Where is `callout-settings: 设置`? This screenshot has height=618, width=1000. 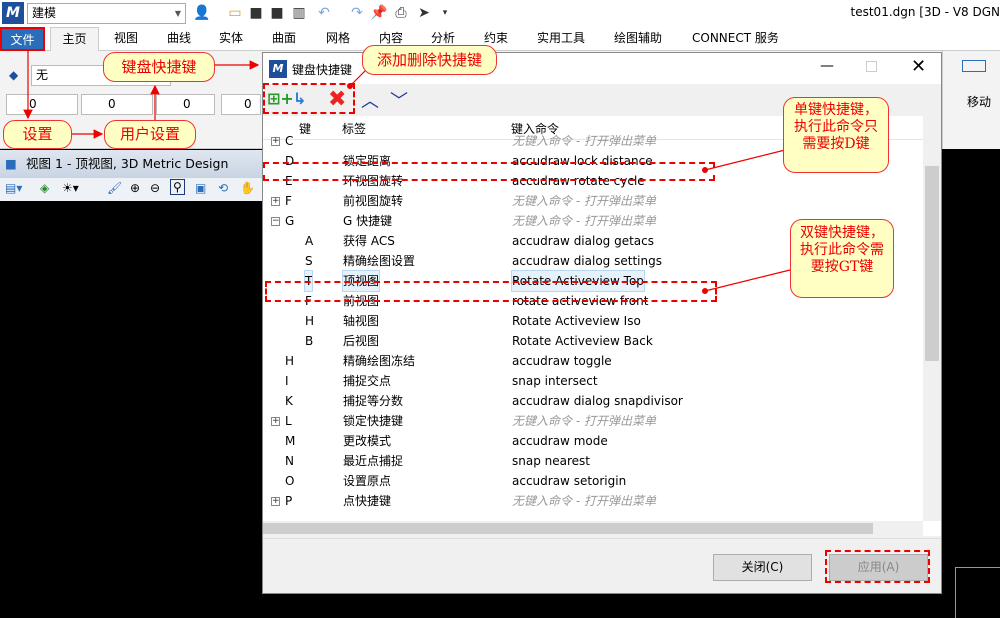
callout-settings: 设置 is located at coordinates (37, 134).